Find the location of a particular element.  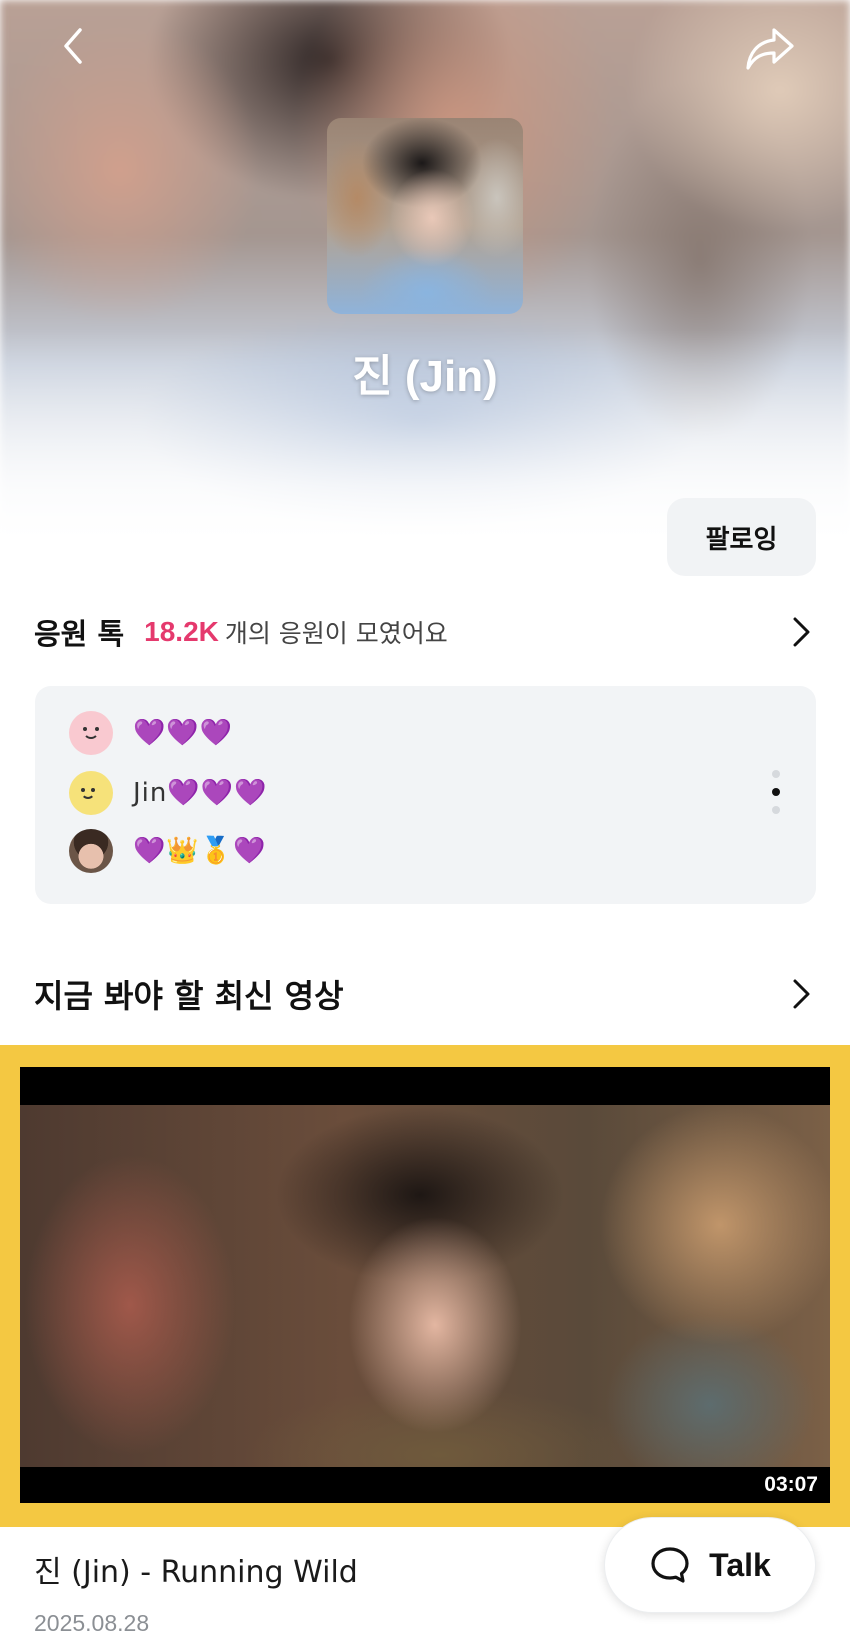

cheer-message-text: 💜💜💜 is located at coordinates (183, 733).